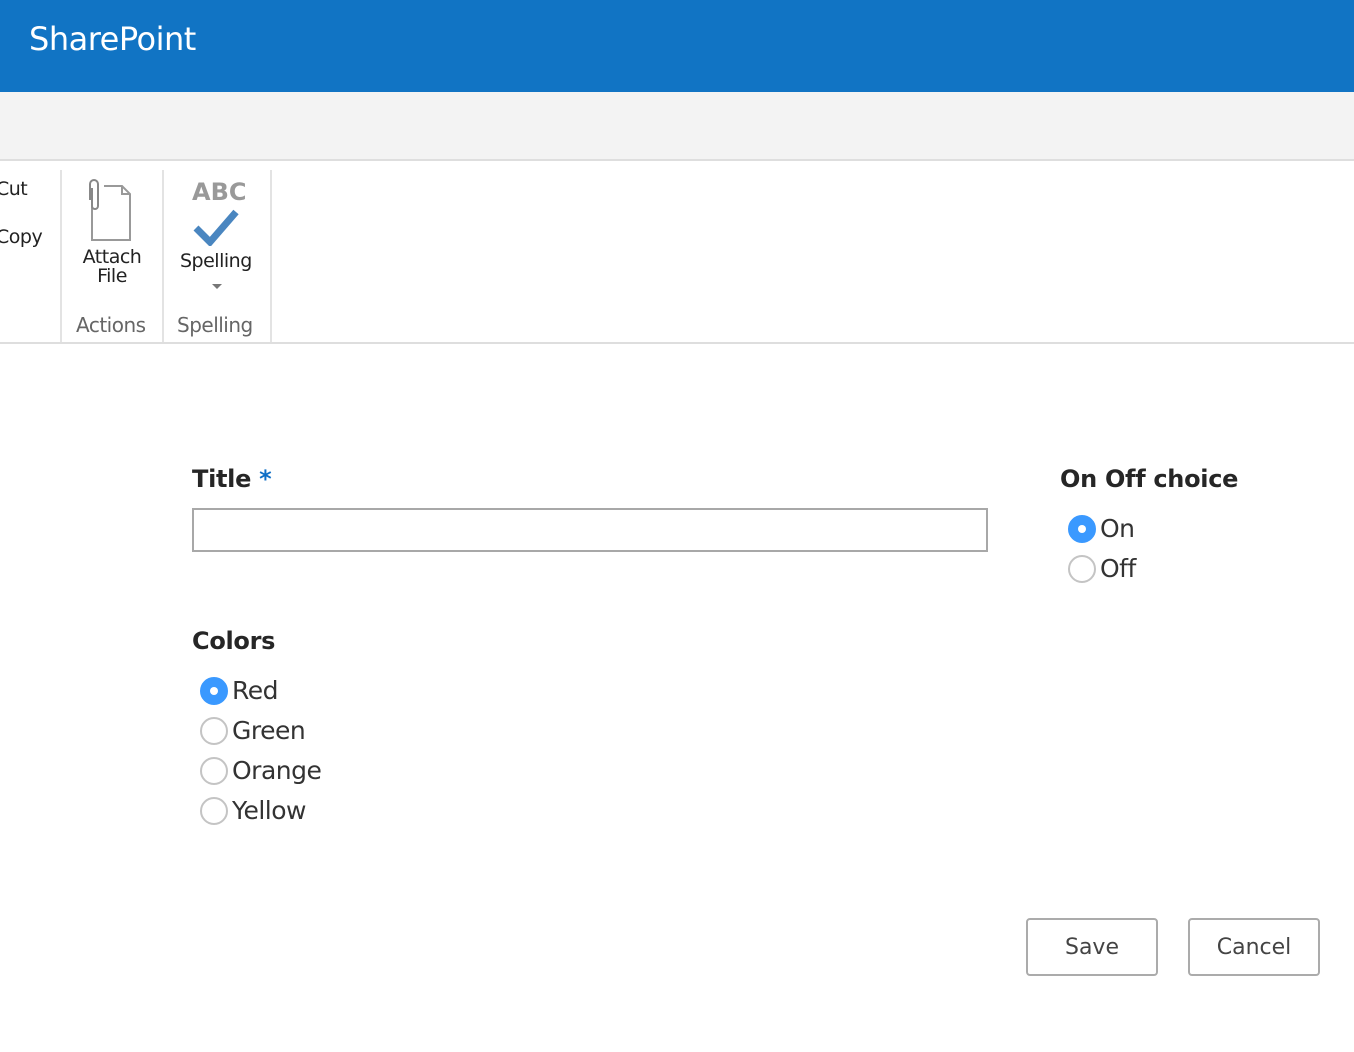 Image resolution: width=1354 pixels, height=1052 pixels. I want to click on required-marker: *, so click(265, 479).